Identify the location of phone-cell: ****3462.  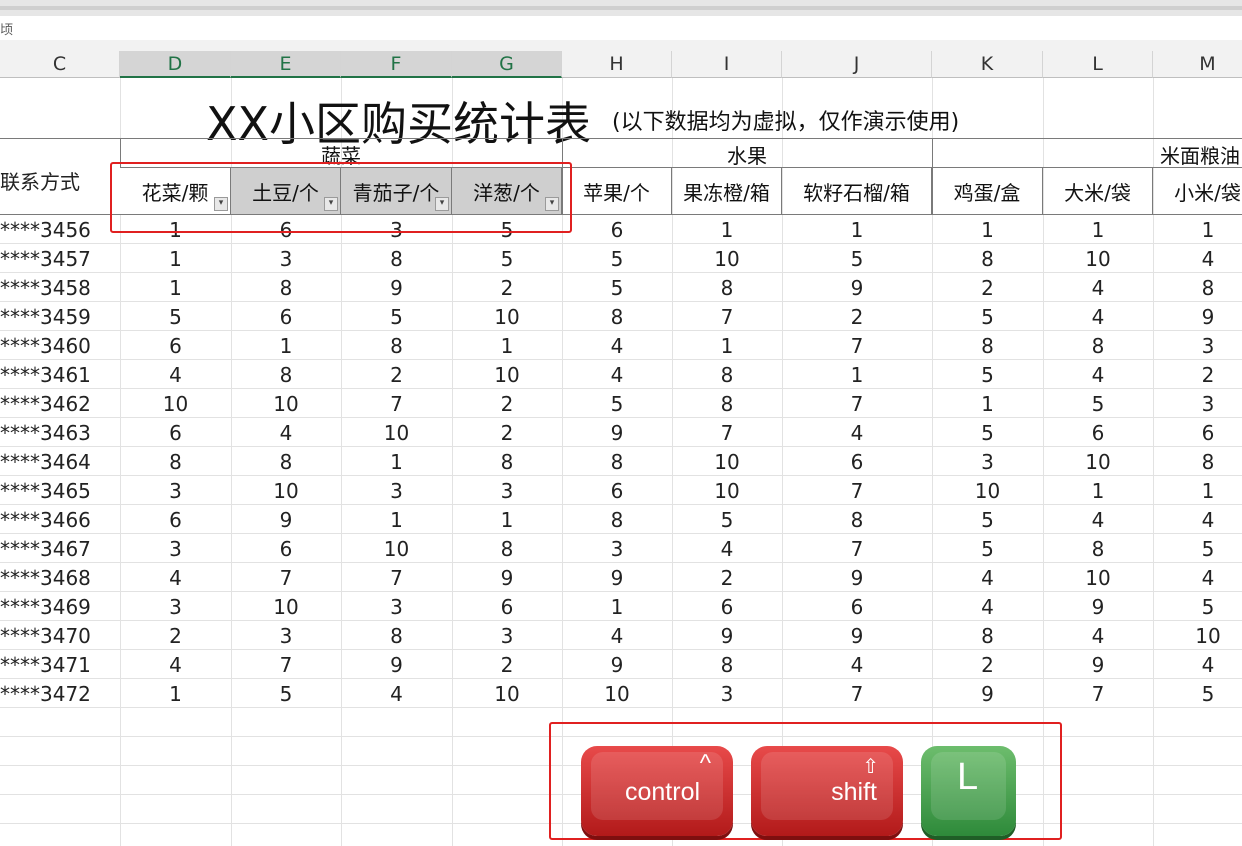
(60, 403).